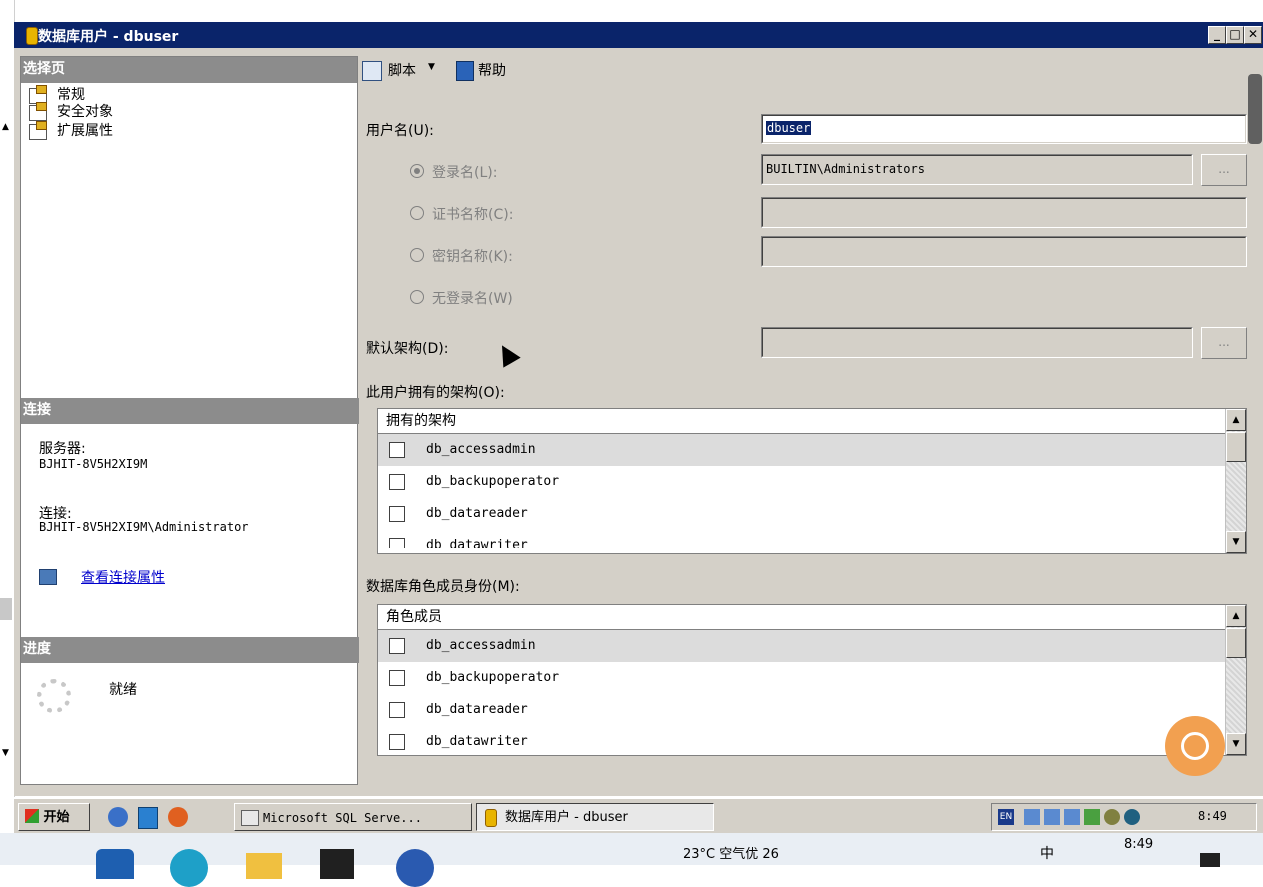  Describe the element at coordinates (1255, 109) in the screenshot. I see `side-handle` at that location.